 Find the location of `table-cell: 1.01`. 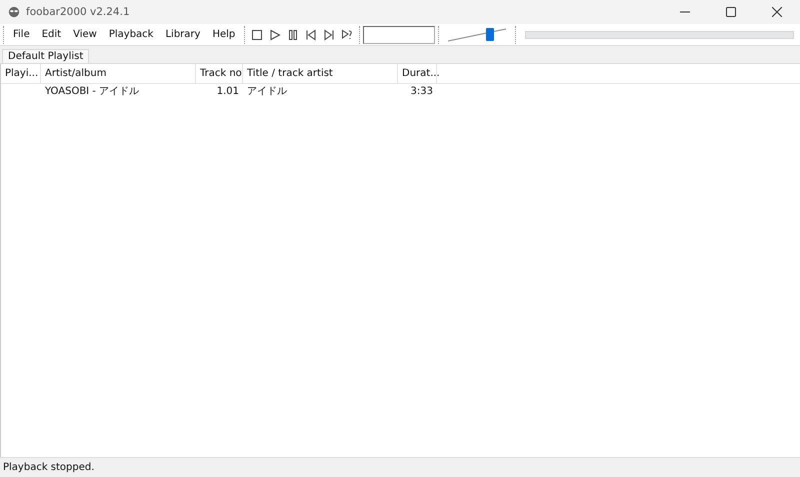

table-cell: 1.01 is located at coordinates (227, 91).